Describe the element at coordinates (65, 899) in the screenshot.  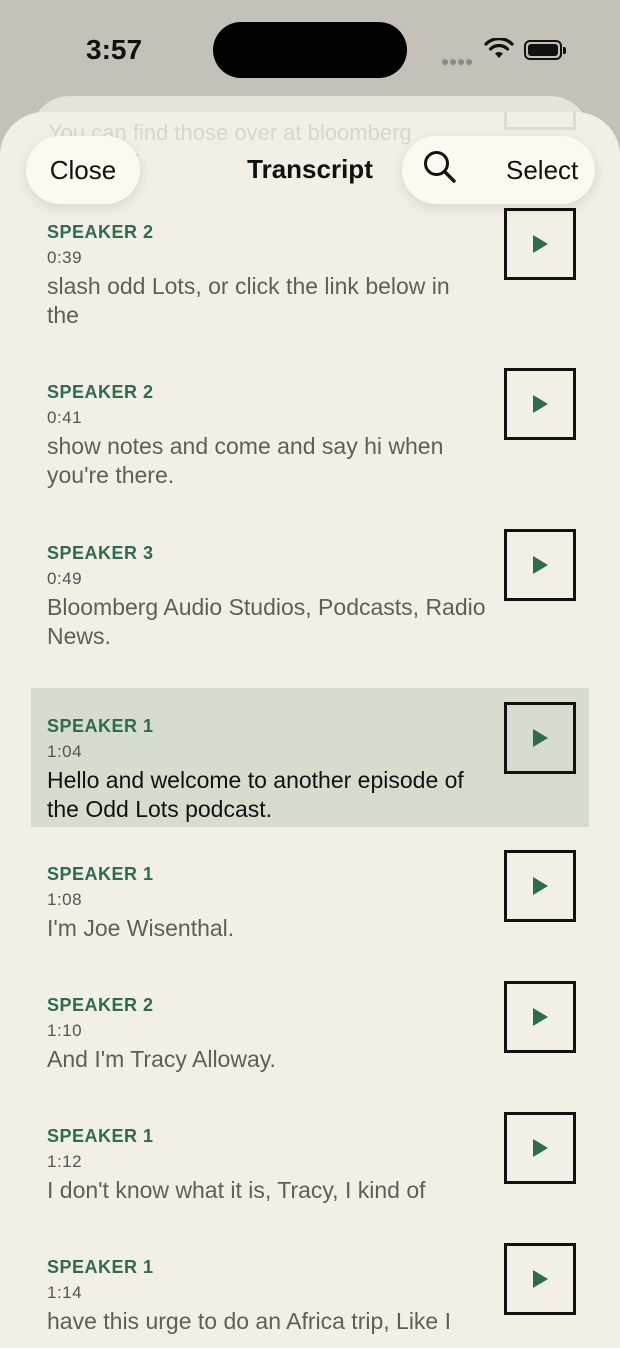
I see `timestamp: 1:08` at that location.